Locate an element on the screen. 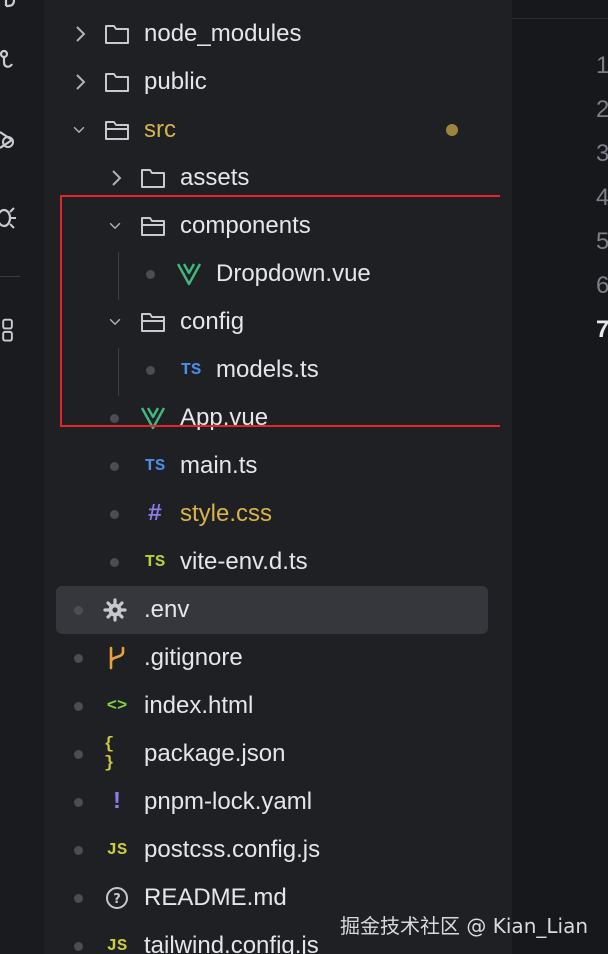 This screenshot has height=954, width=608. typescript-dts-icon: TS is located at coordinates (155, 562).